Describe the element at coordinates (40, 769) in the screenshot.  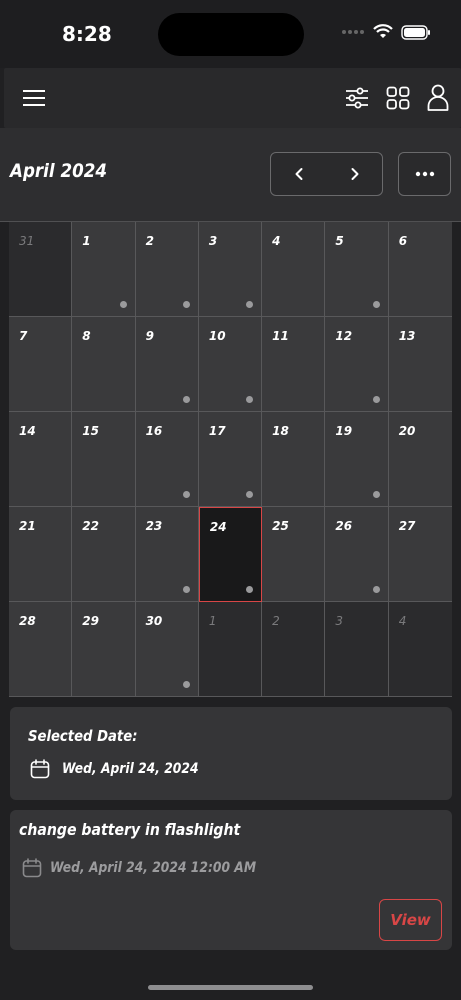
I see `calendar-icon` at that location.